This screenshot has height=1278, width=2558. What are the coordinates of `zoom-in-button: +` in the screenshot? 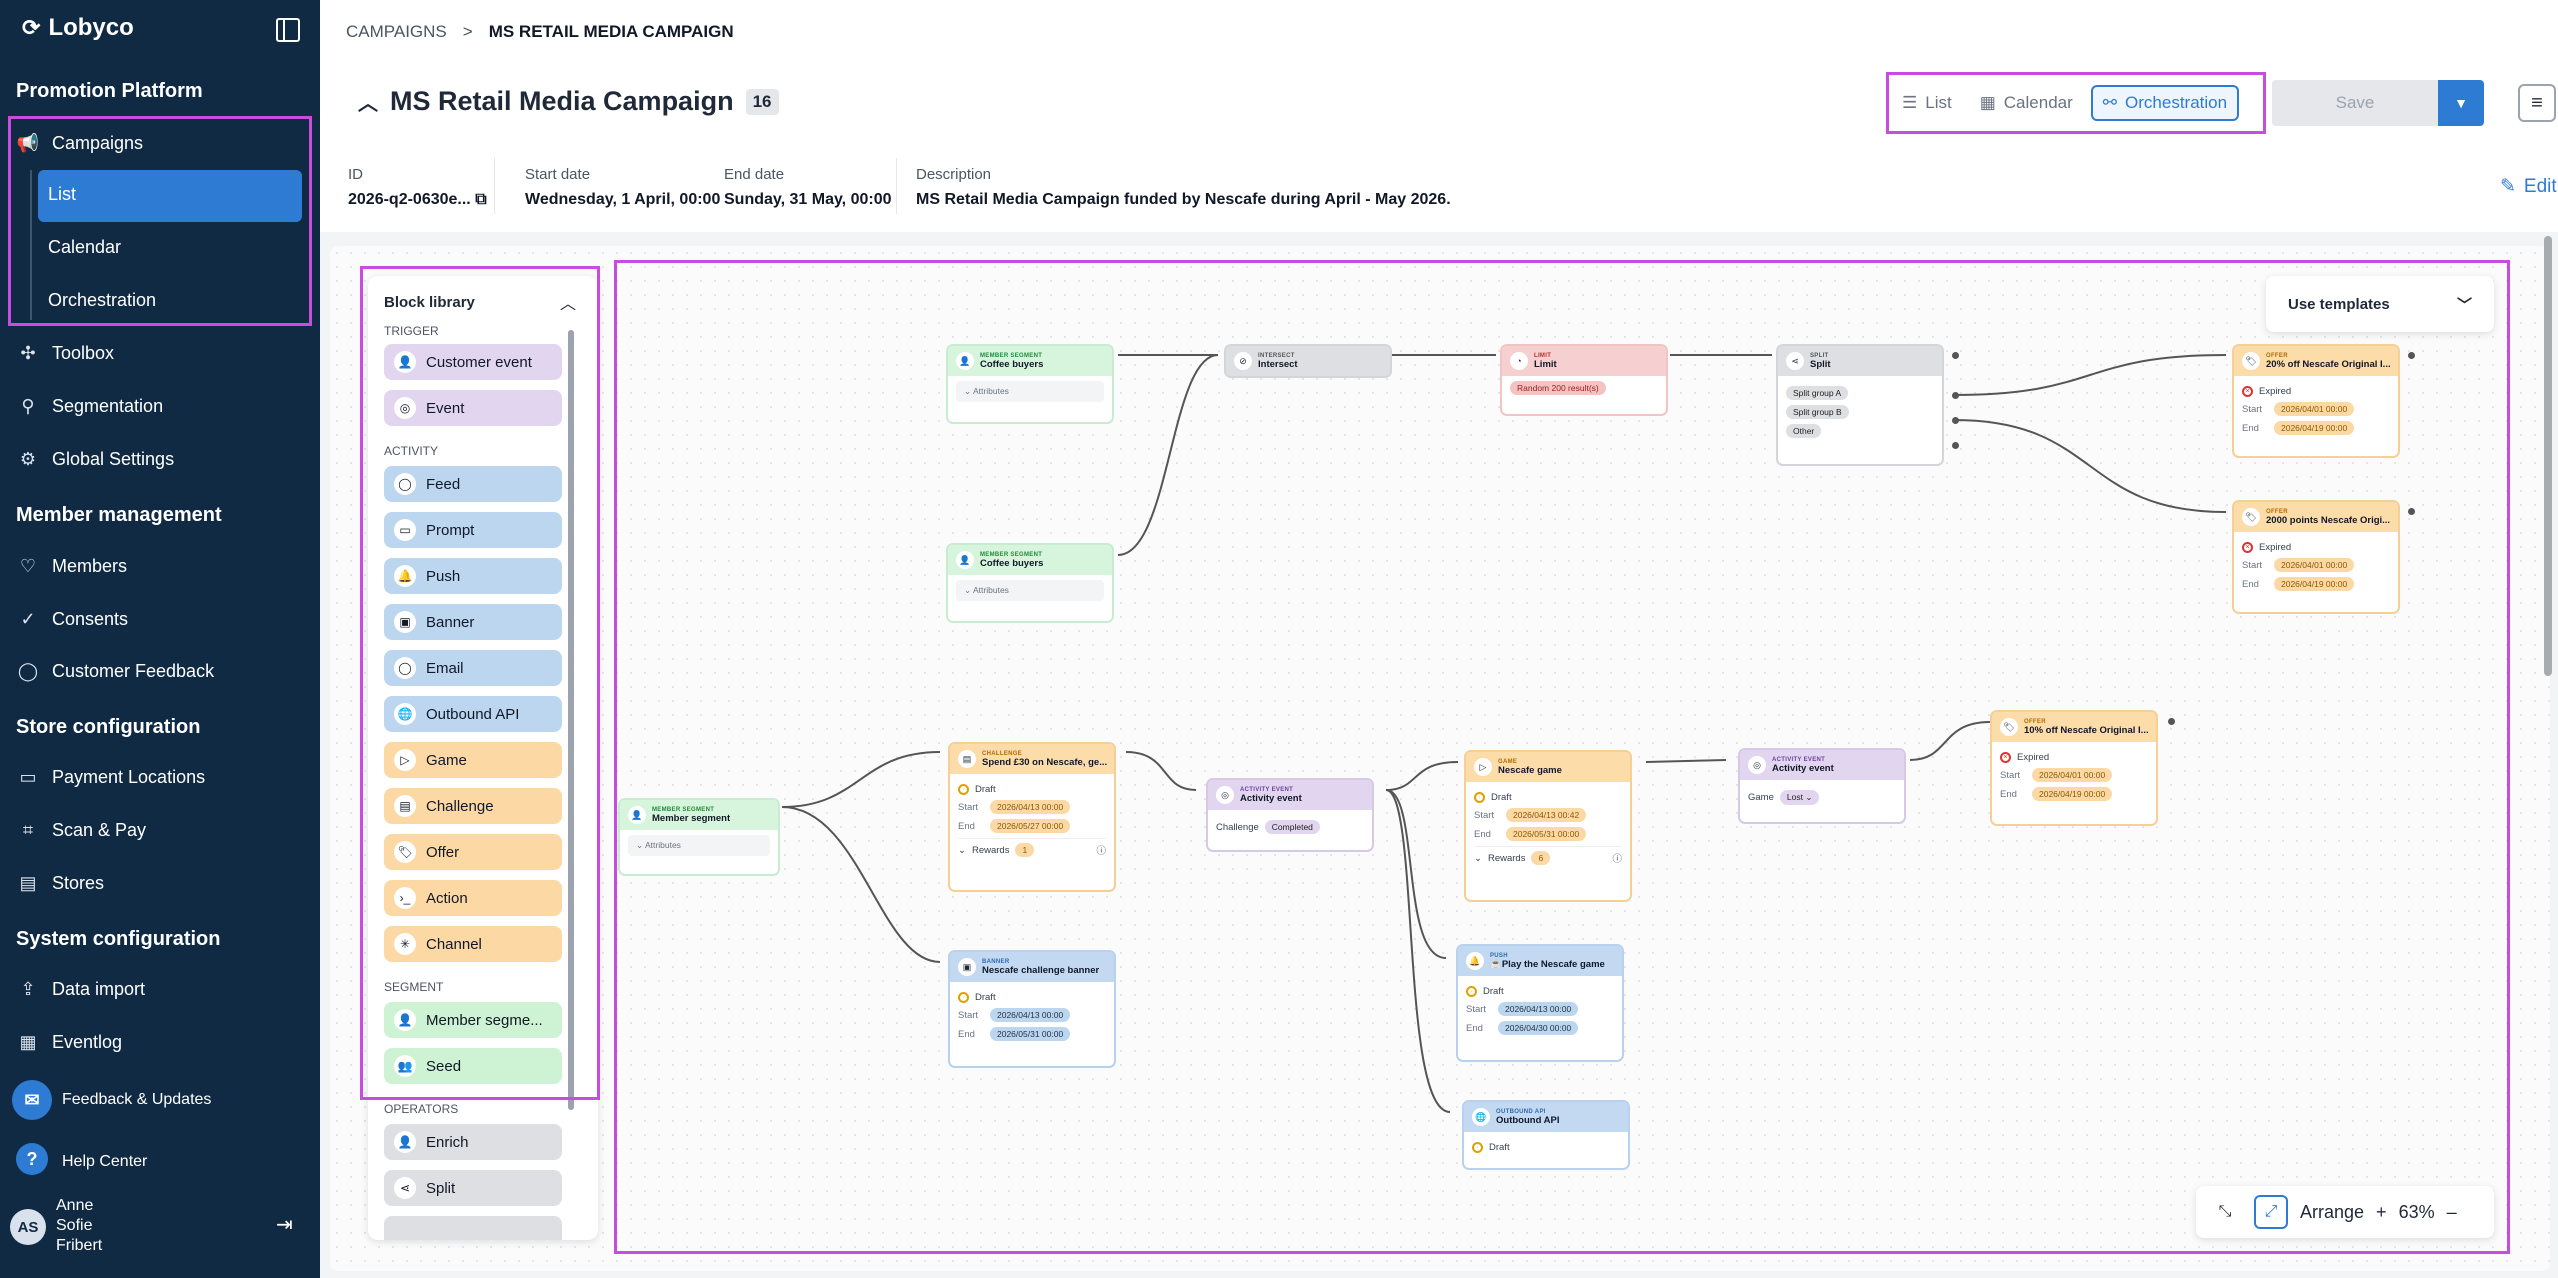 It's located at (2381, 1212).